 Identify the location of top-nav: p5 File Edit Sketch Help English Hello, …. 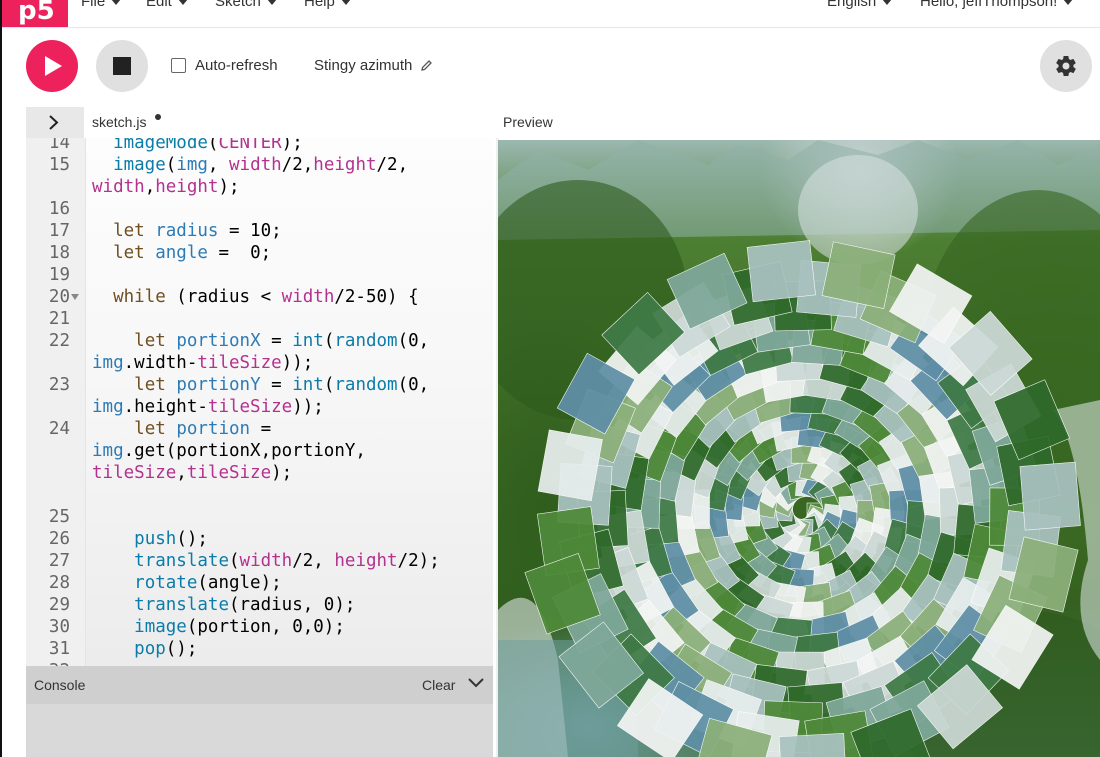
(551, 14).